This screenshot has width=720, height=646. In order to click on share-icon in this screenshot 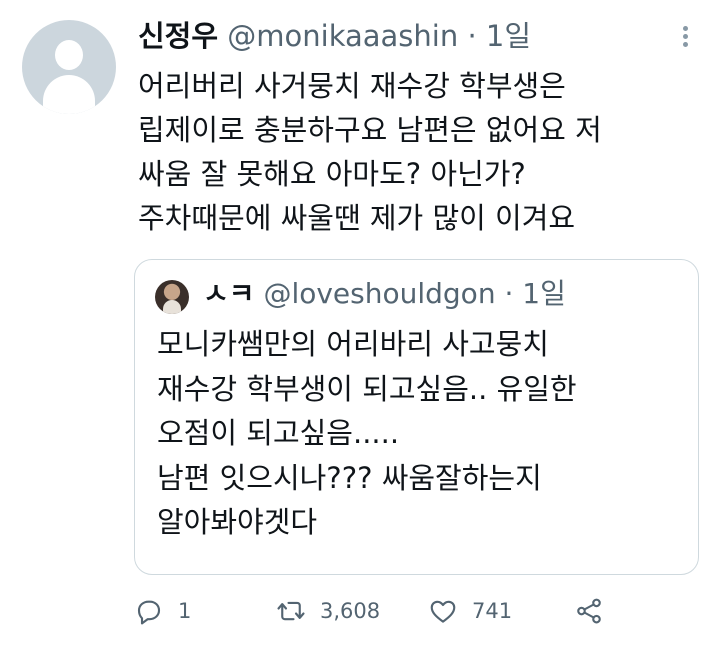, I will do `click(589, 611)`.